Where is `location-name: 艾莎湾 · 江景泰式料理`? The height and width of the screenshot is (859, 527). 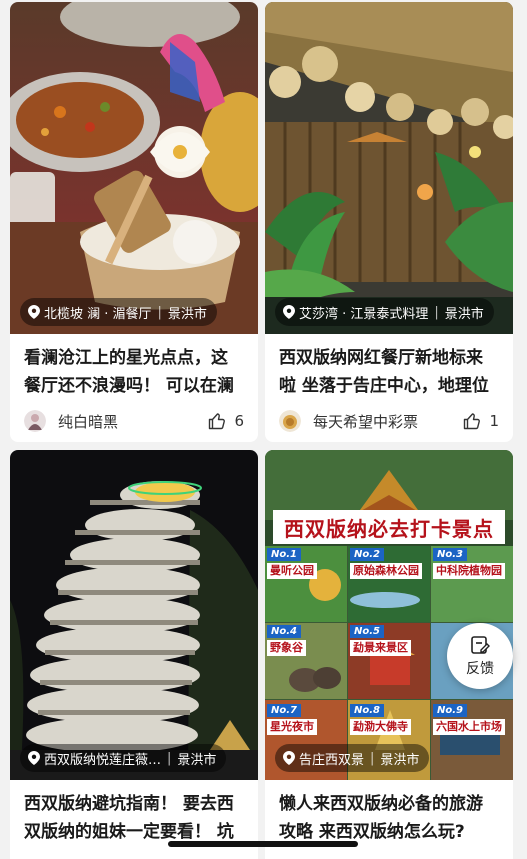
location-name: 艾莎湾 · 江景泰式料理 is located at coordinates (364, 314).